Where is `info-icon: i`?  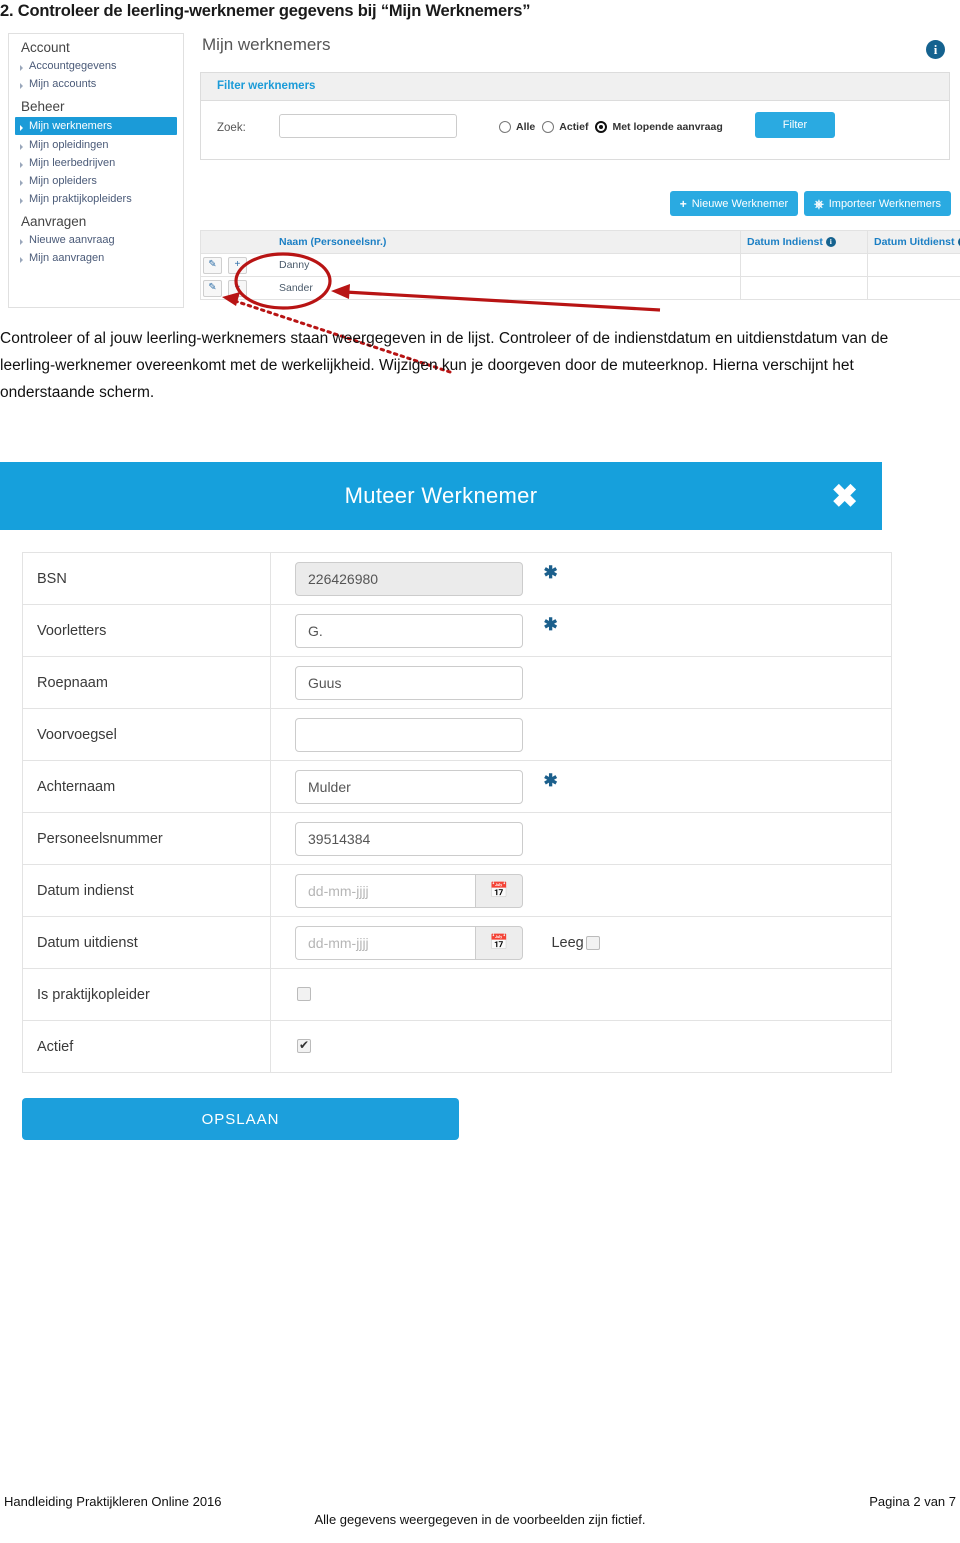 info-icon: i is located at coordinates (935, 49).